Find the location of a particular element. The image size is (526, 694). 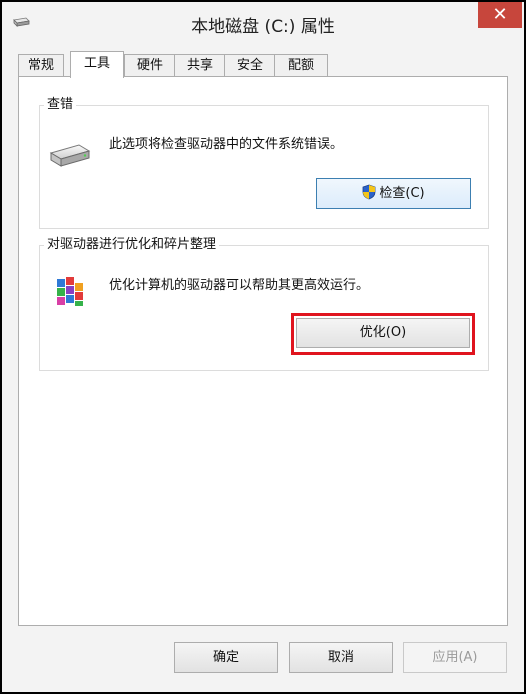

title-bar: 本地磁盘 (C:) 属性 ✕ is located at coordinates (263, 23).